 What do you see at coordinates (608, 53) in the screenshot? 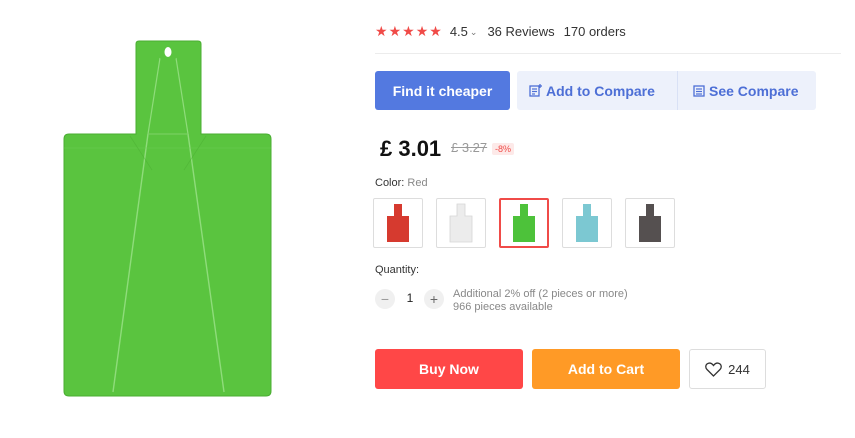
I see `divider` at bounding box center [608, 53].